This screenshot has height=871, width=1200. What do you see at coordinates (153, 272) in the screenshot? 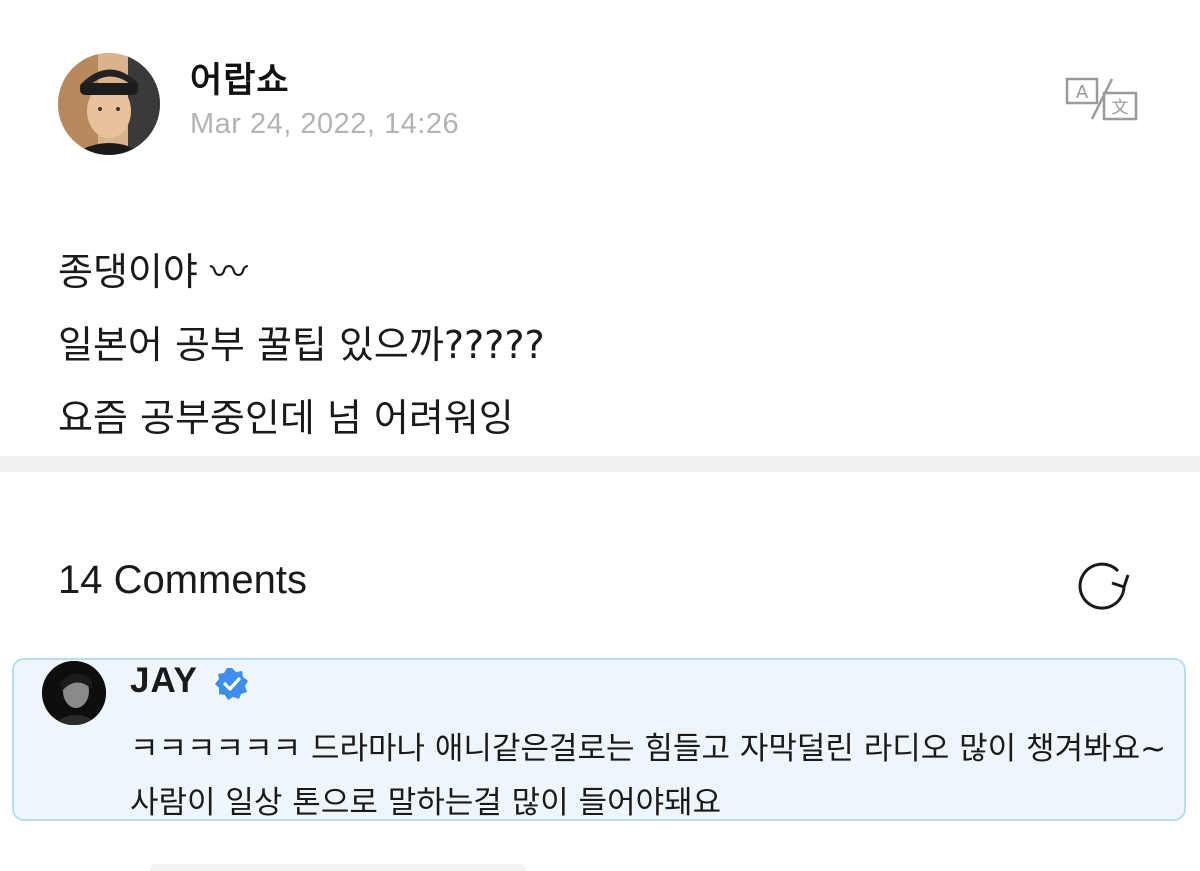
I see `post-line: 종댕이야 〰` at bounding box center [153, 272].